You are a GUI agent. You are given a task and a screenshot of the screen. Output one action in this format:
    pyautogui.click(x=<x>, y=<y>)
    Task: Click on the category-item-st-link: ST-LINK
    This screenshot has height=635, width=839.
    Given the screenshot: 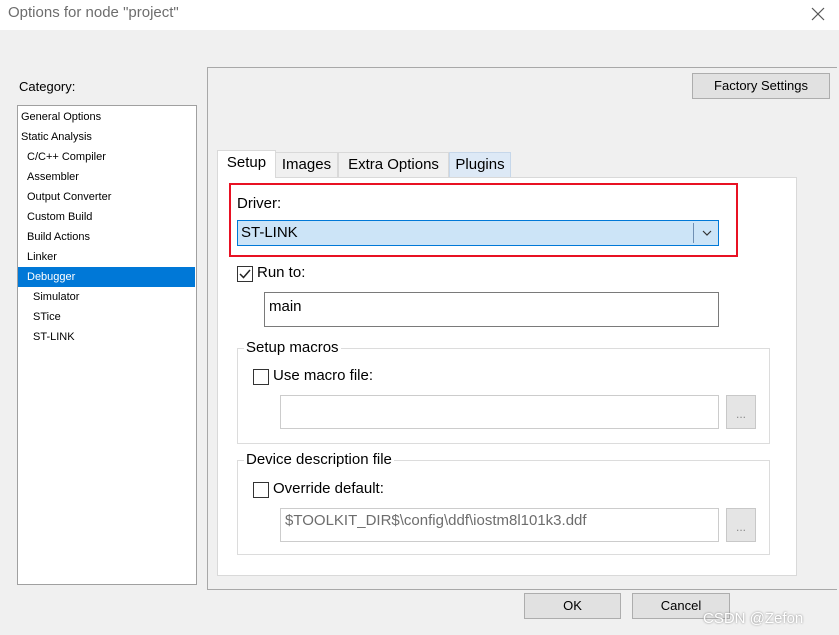 What is the action you would take?
    pyautogui.click(x=106, y=337)
    